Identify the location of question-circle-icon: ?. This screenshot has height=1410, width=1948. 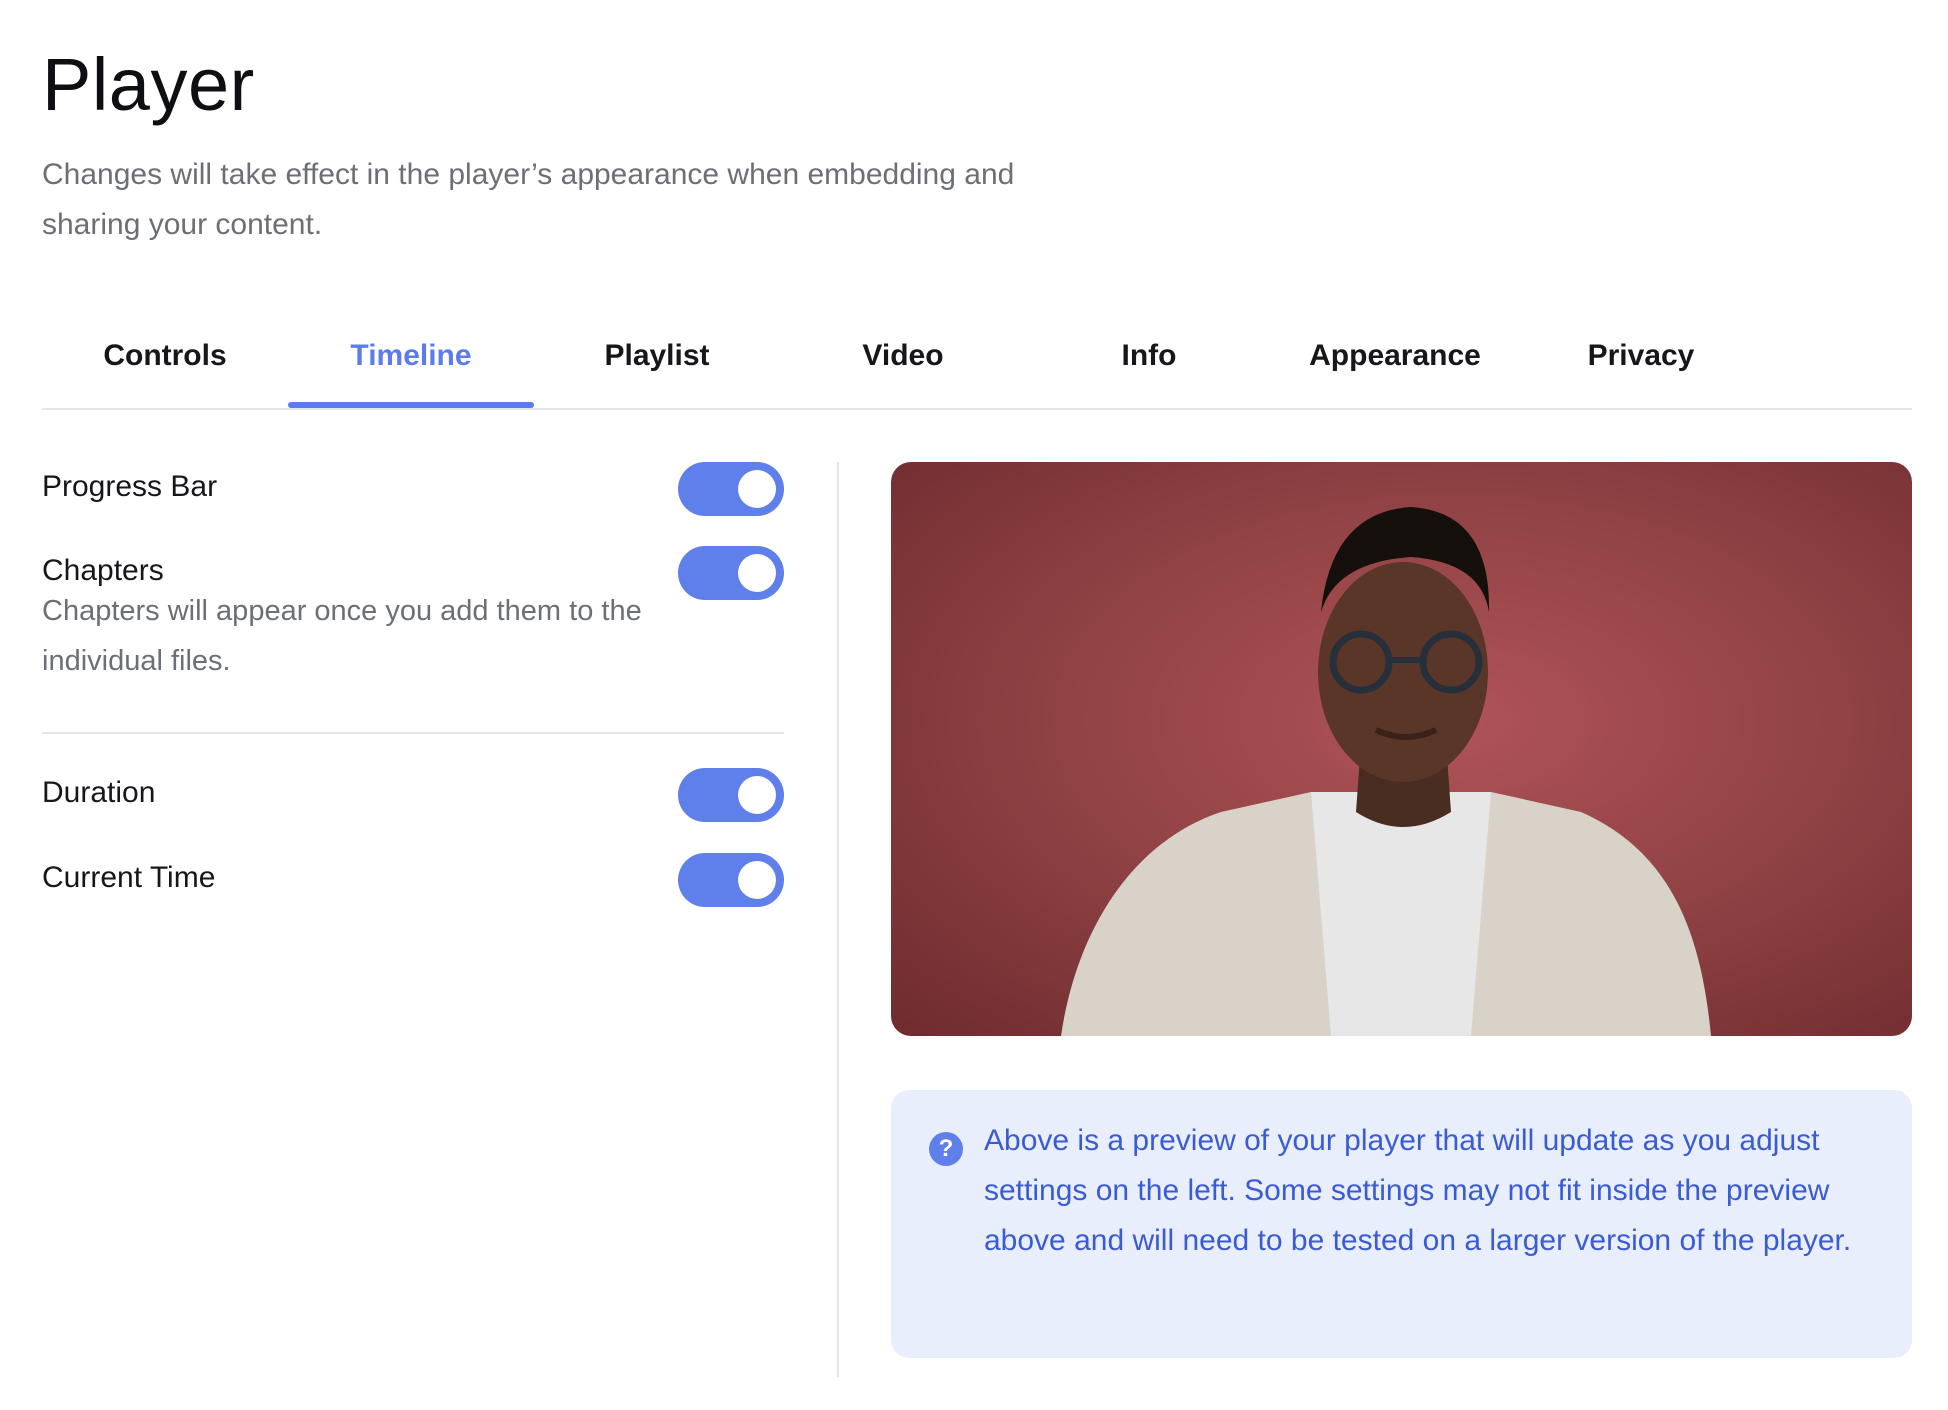
(946, 1149).